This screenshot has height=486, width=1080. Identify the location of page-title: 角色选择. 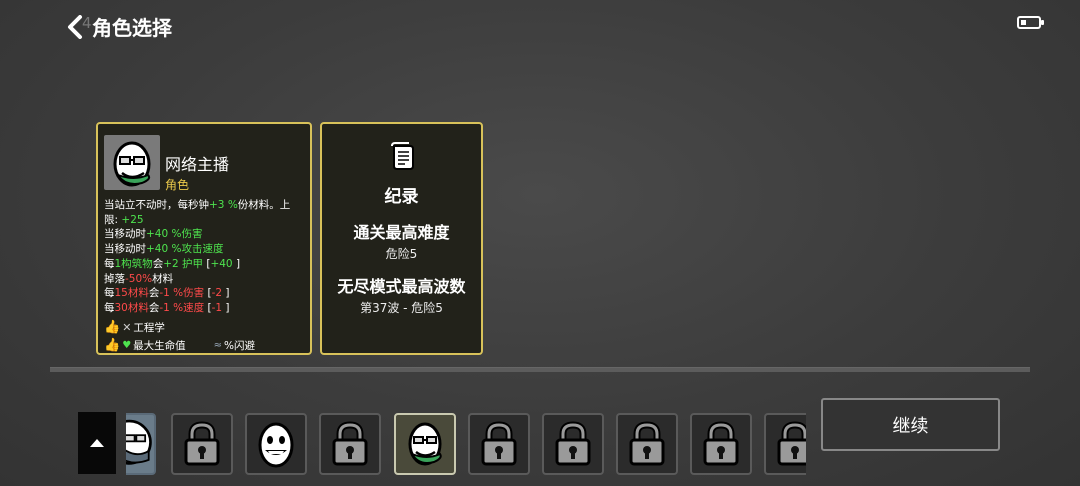
(132, 28).